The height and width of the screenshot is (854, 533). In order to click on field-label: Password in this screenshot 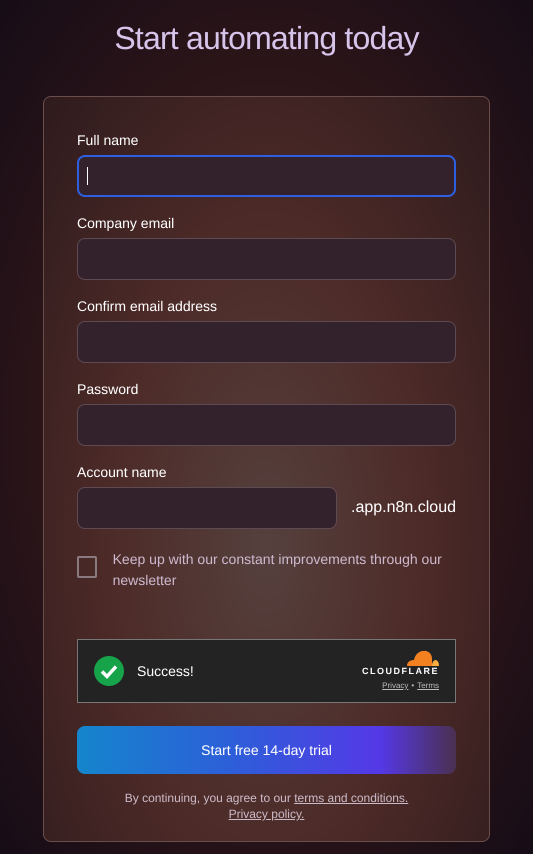, I will do `click(108, 389)`.